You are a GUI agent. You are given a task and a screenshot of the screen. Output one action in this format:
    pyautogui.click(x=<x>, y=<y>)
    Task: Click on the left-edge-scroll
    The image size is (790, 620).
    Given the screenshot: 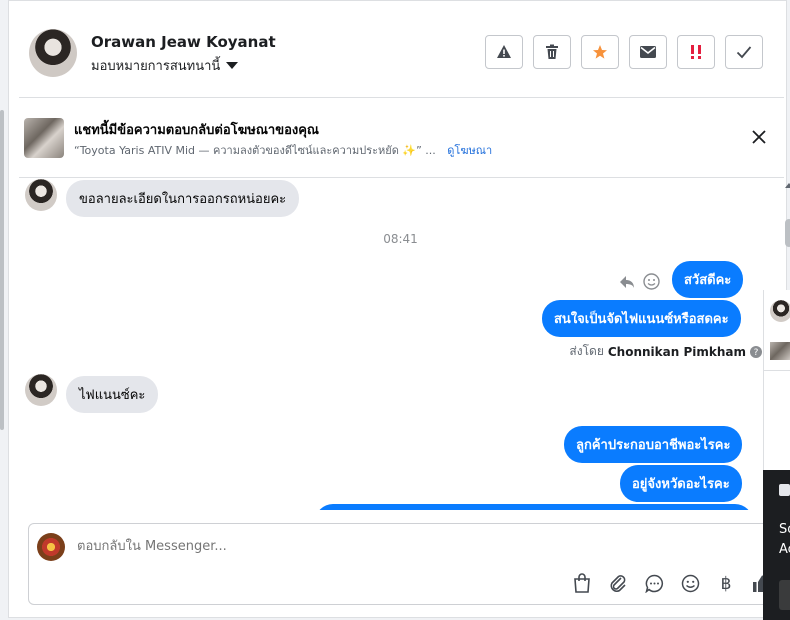 What is the action you would take?
    pyautogui.click(x=2, y=270)
    